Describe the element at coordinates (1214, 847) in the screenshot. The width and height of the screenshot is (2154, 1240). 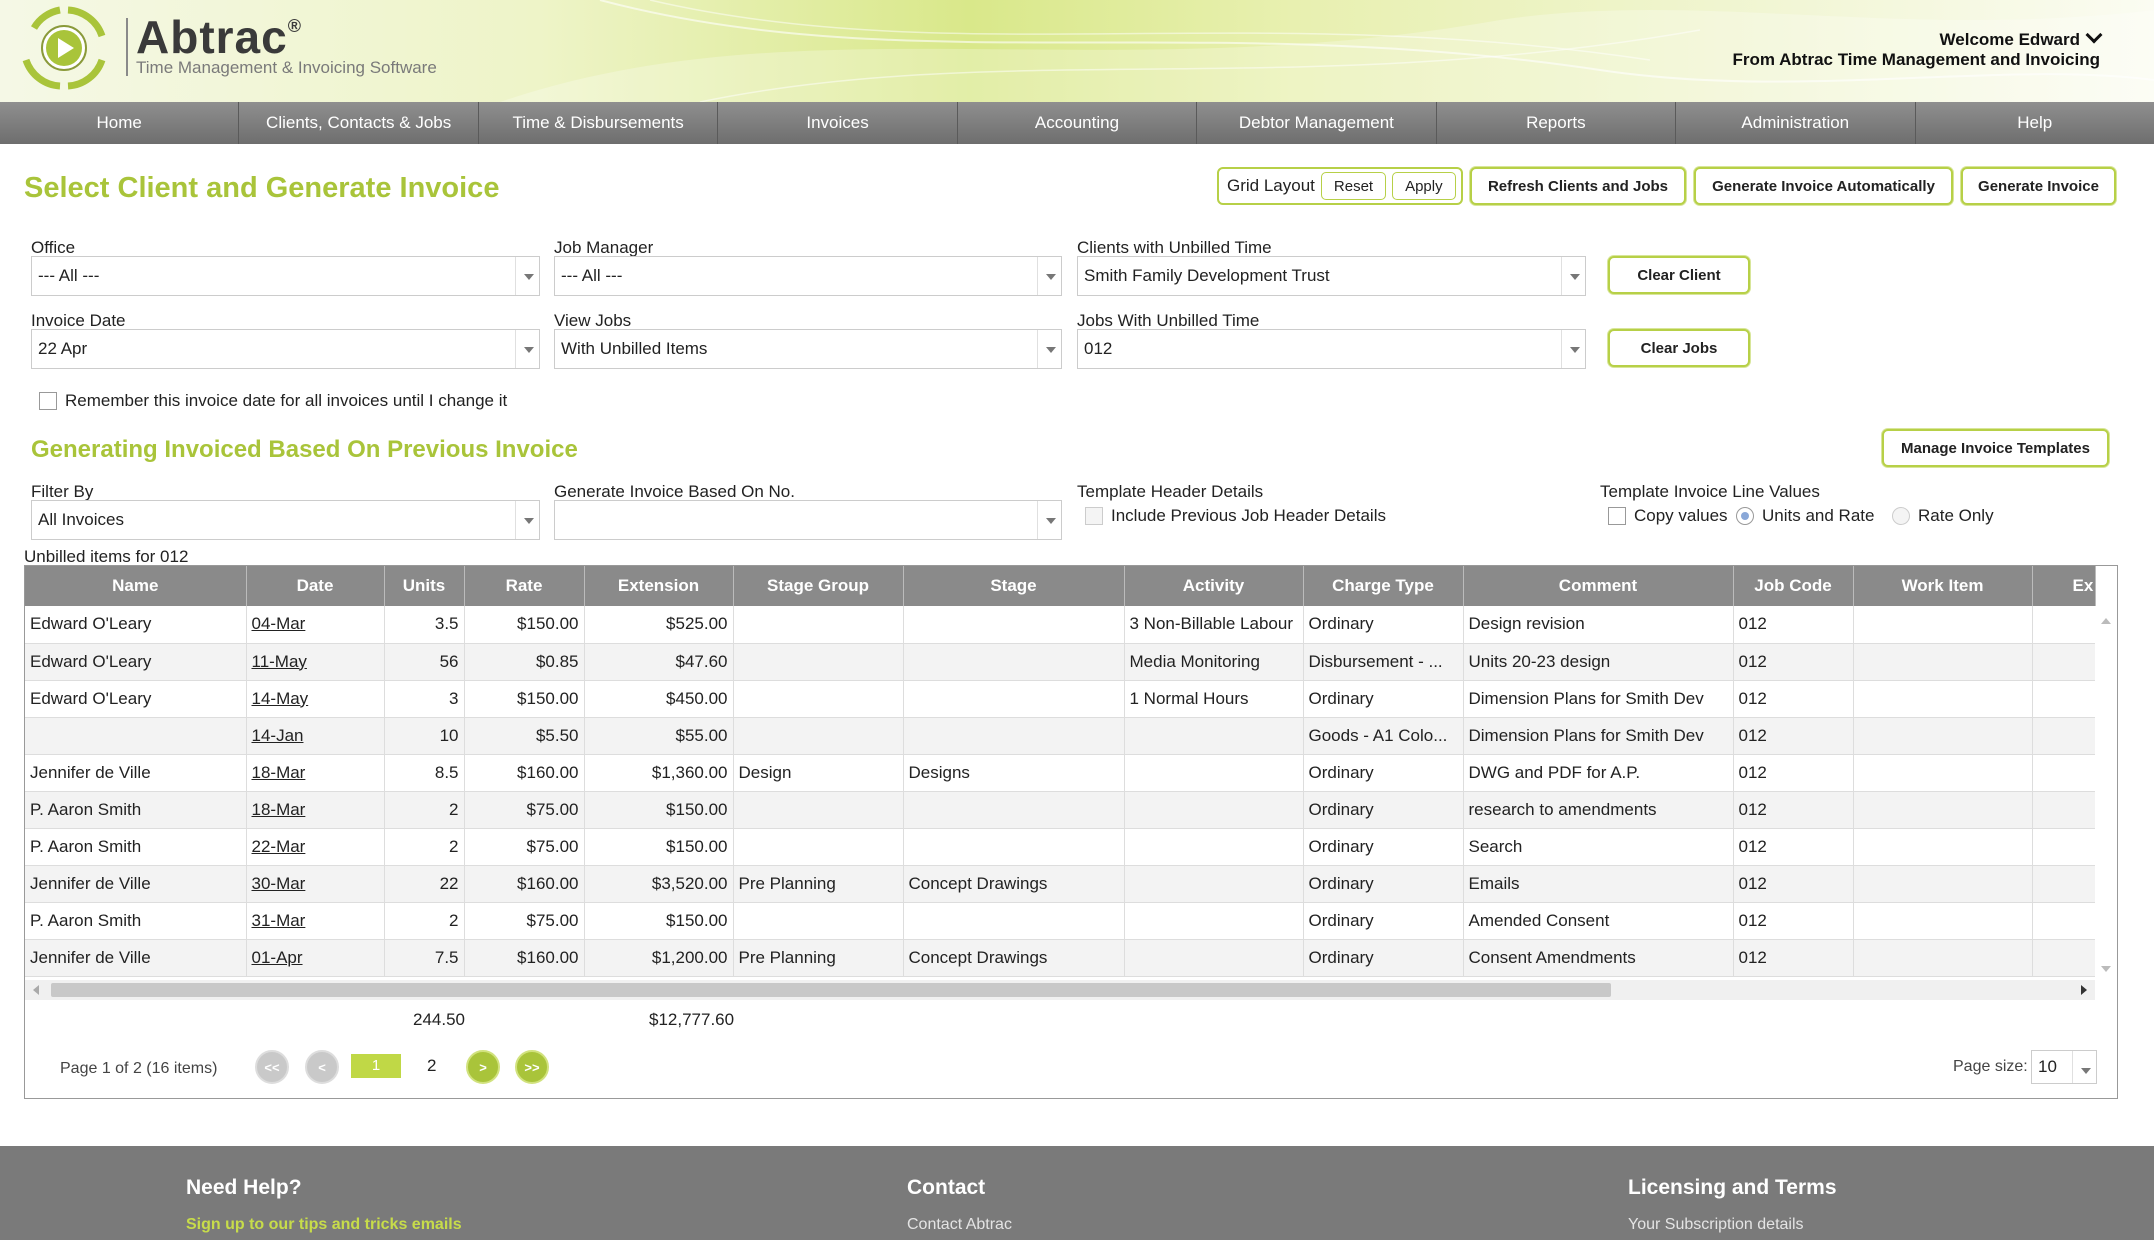
I see `cell-activity` at that location.